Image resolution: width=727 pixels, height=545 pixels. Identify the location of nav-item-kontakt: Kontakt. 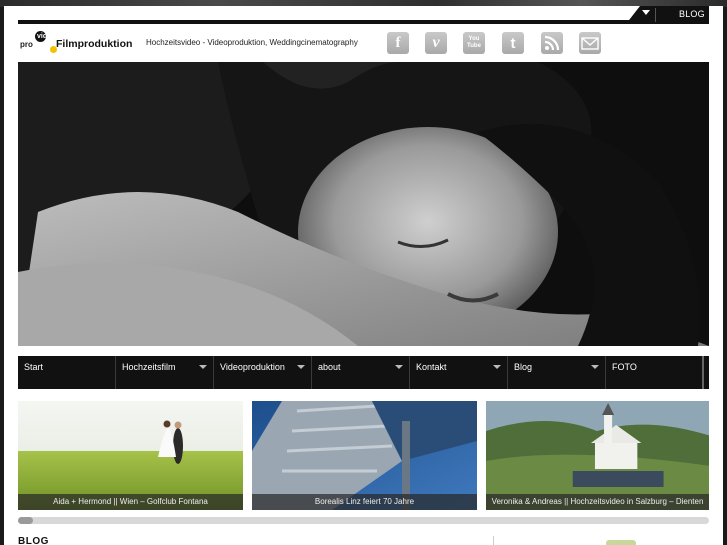
(459, 372).